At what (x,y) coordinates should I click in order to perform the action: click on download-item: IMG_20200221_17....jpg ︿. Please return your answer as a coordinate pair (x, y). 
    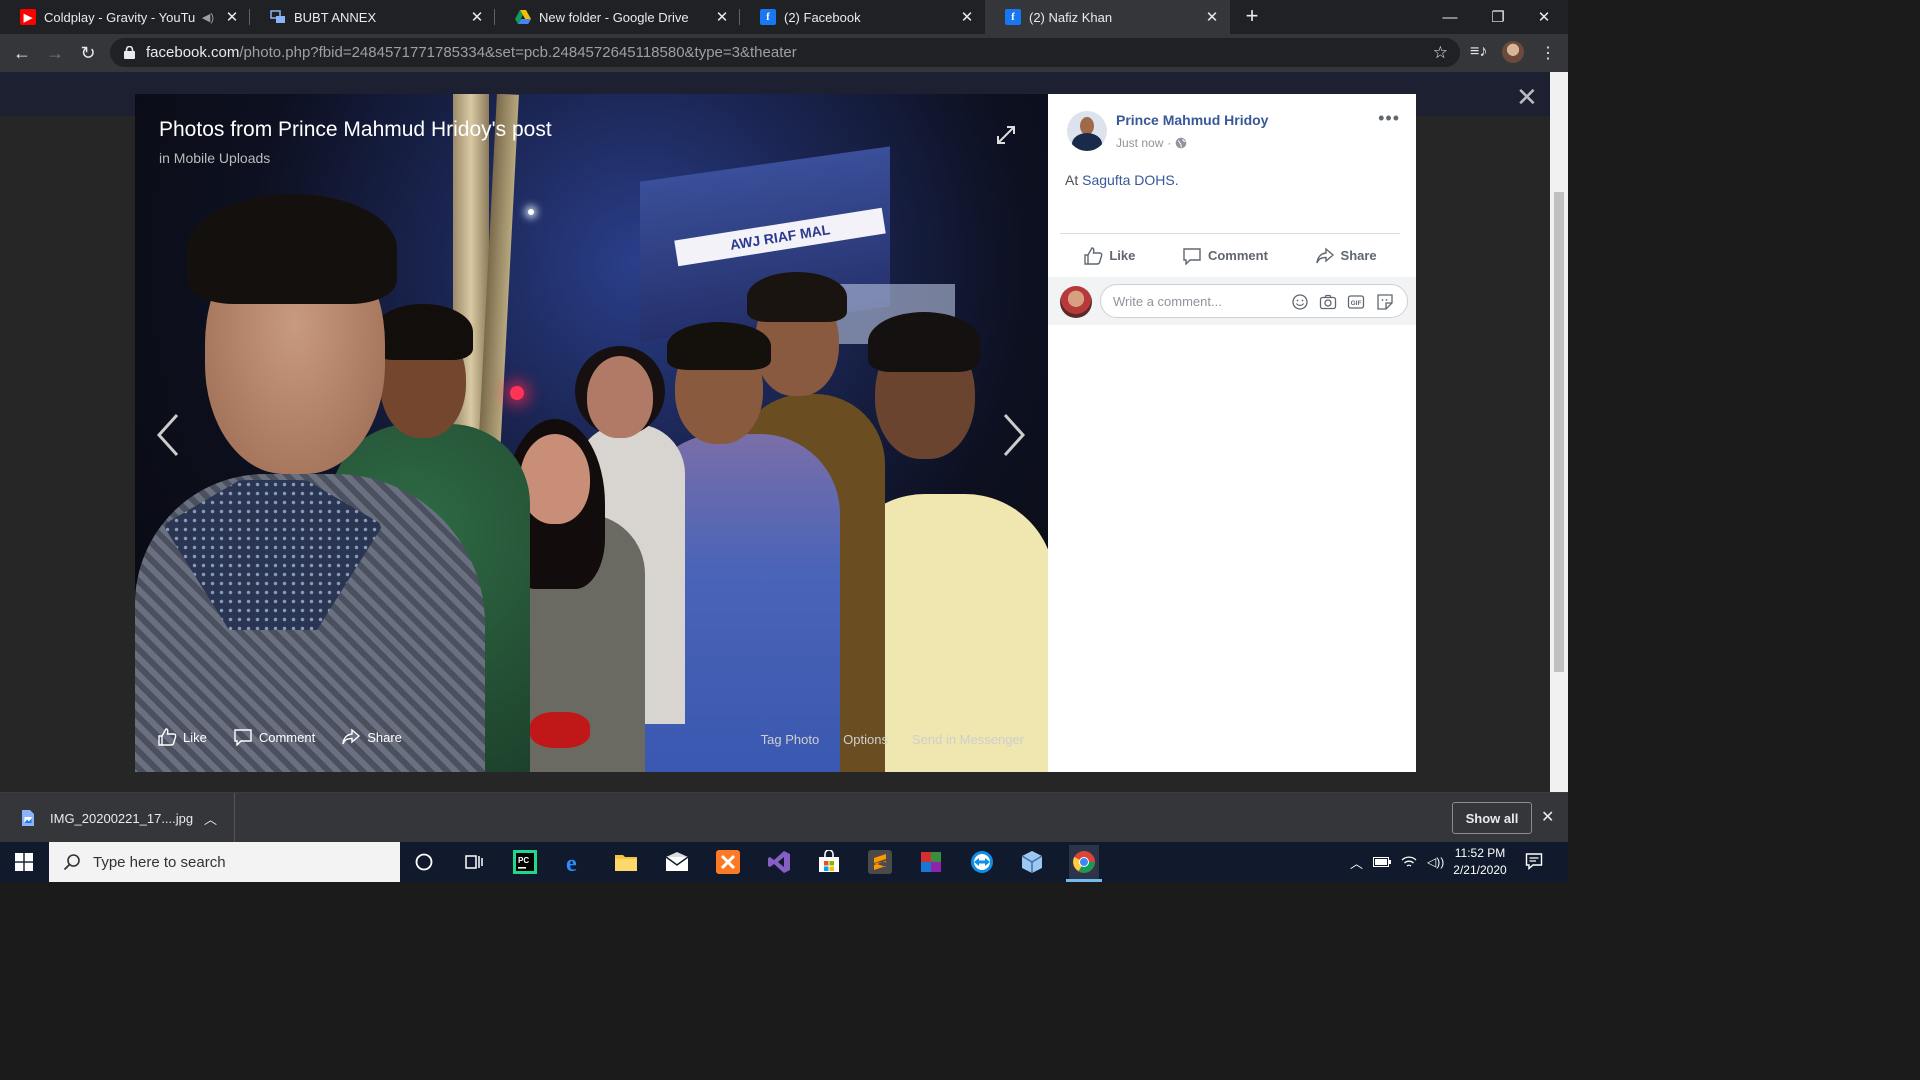
    Looking at the image, I should click on (117, 818).